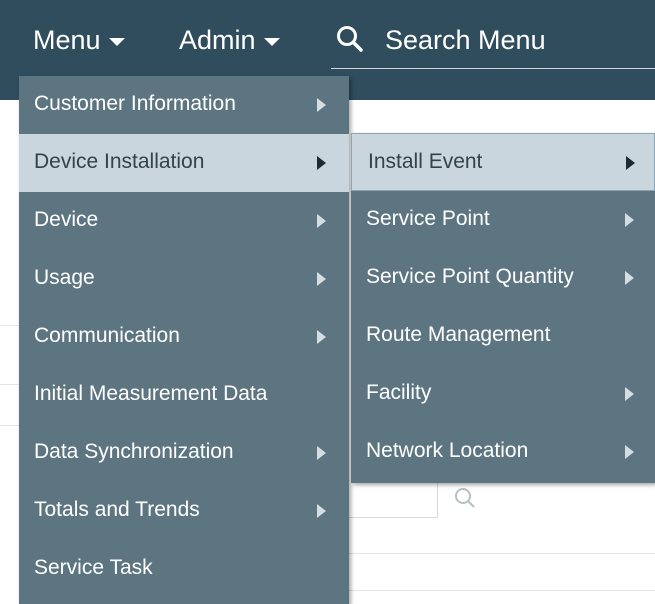  I want to click on menu-item-data-synchronization: Data Synchronization, so click(184, 453).